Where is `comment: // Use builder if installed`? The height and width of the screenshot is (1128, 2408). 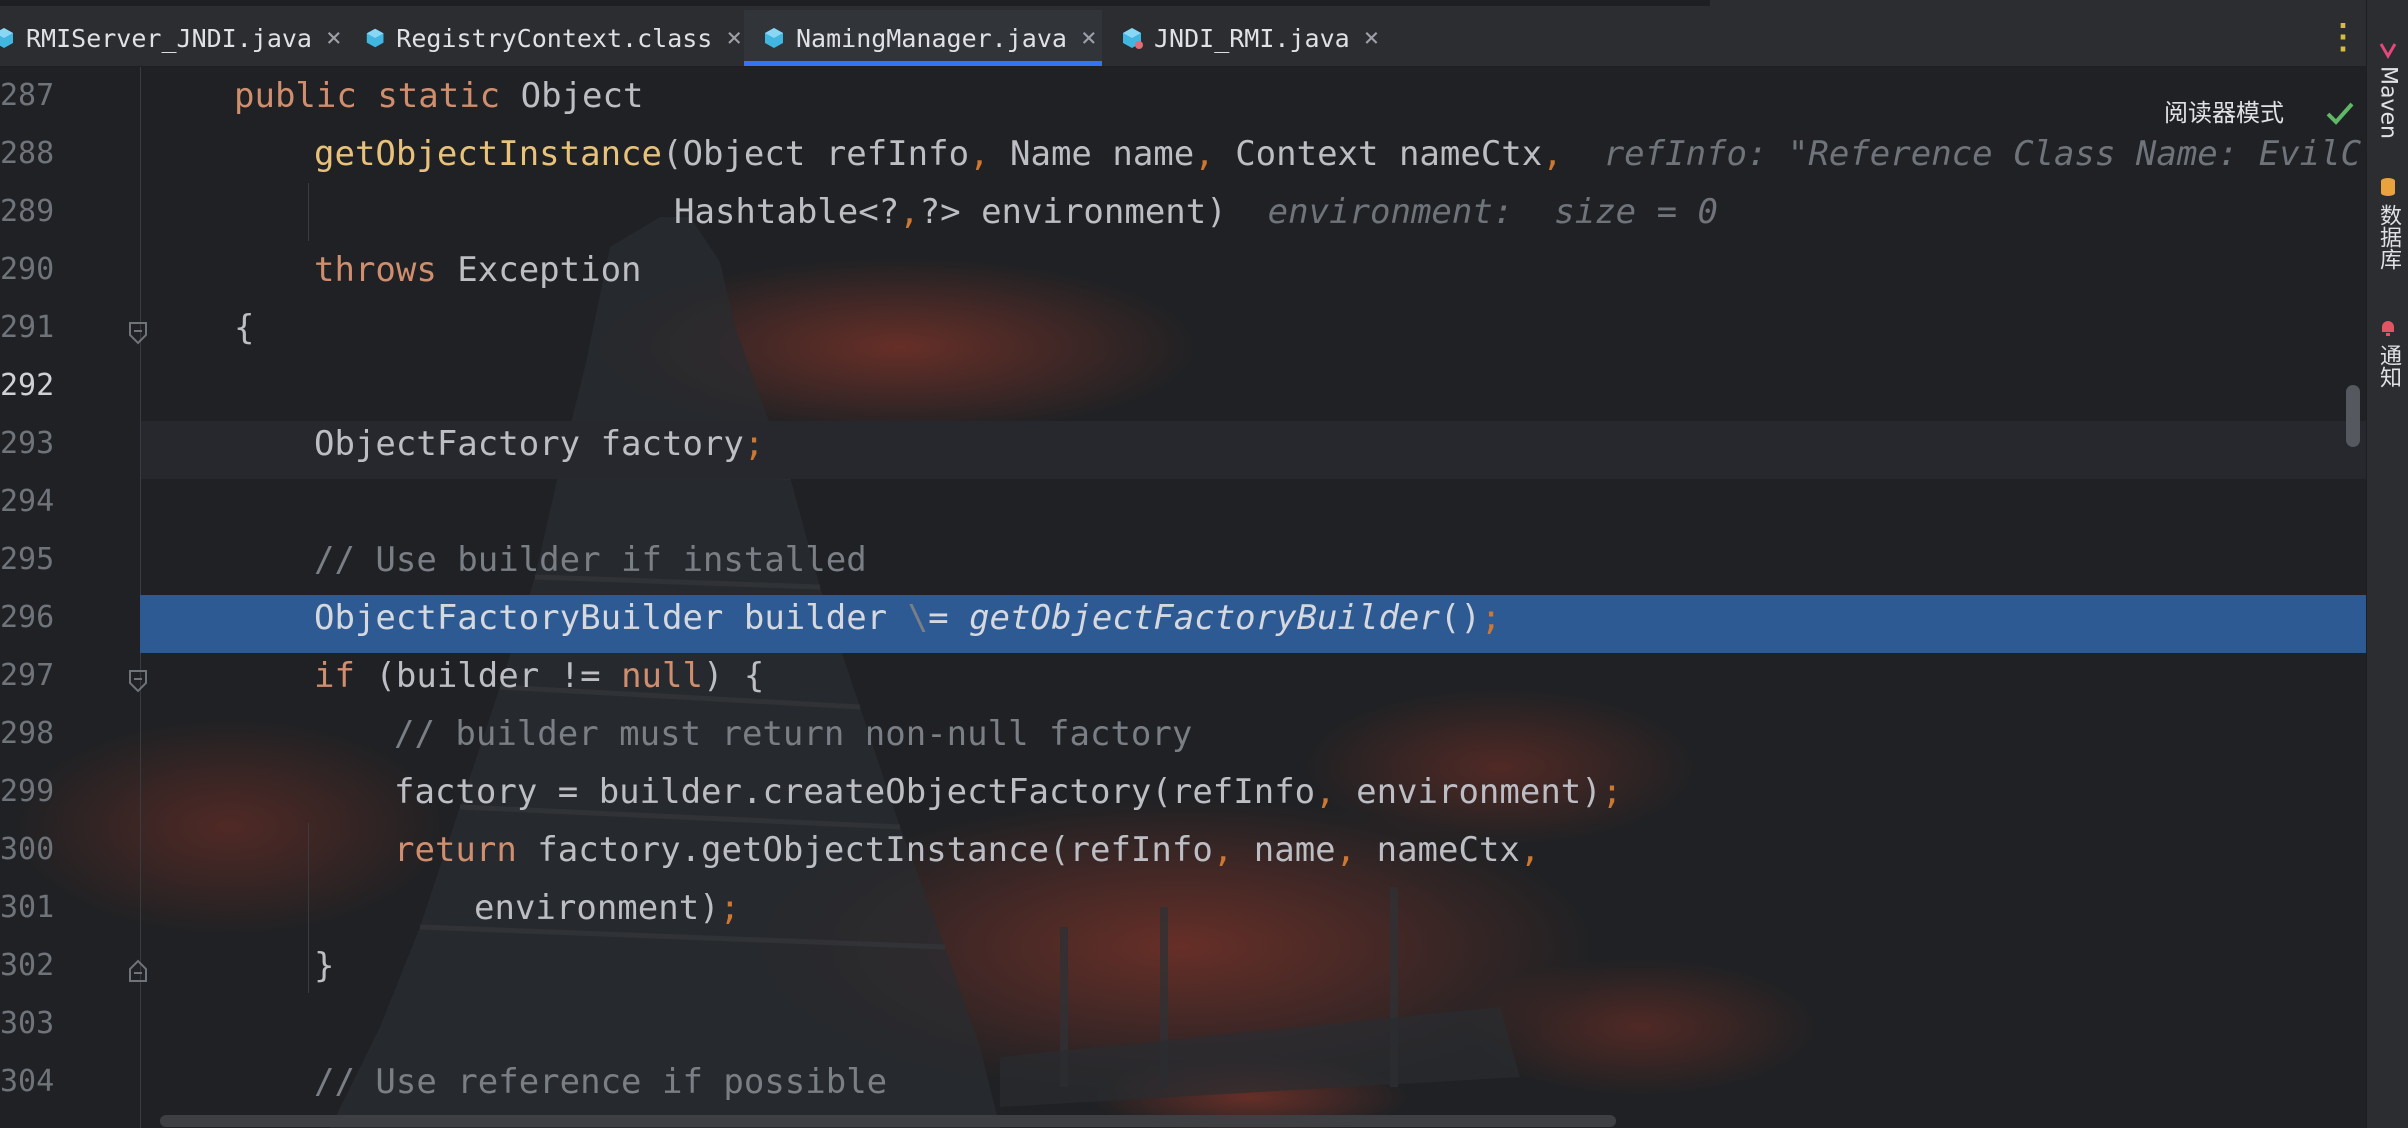 comment: // Use builder if installed is located at coordinates (590, 560).